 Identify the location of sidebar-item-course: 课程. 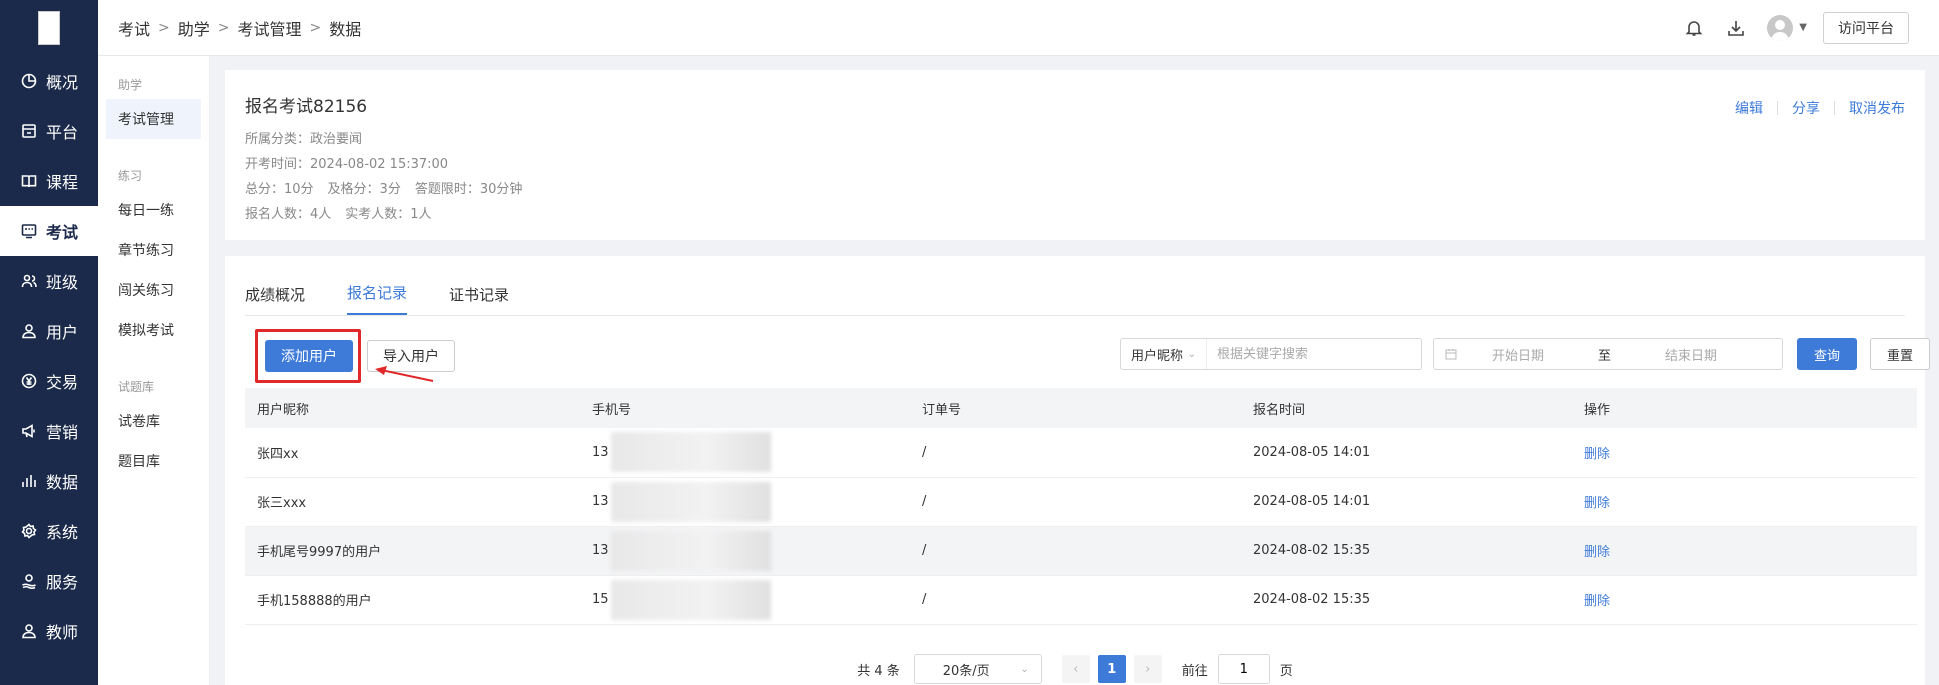
(49, 181).